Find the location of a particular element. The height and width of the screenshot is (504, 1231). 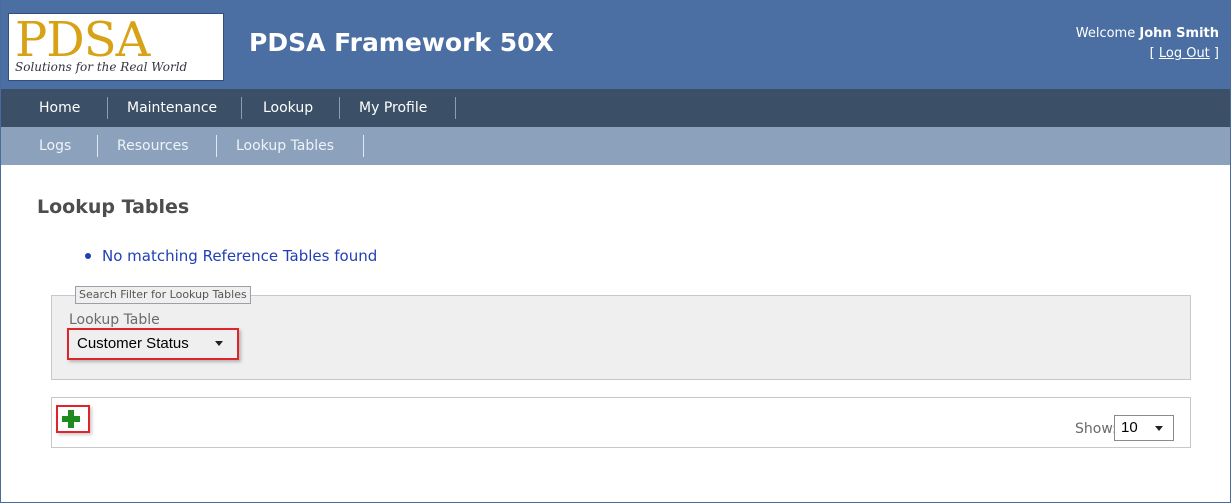

page-size-value: 10 is located at coordinates (1129, 427).